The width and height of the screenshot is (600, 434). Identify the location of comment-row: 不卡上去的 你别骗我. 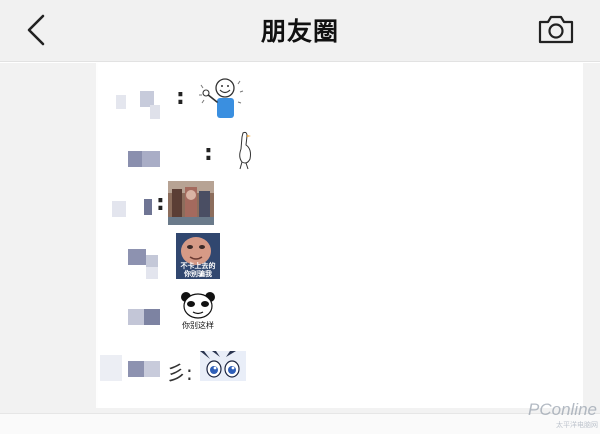
(300, 259).